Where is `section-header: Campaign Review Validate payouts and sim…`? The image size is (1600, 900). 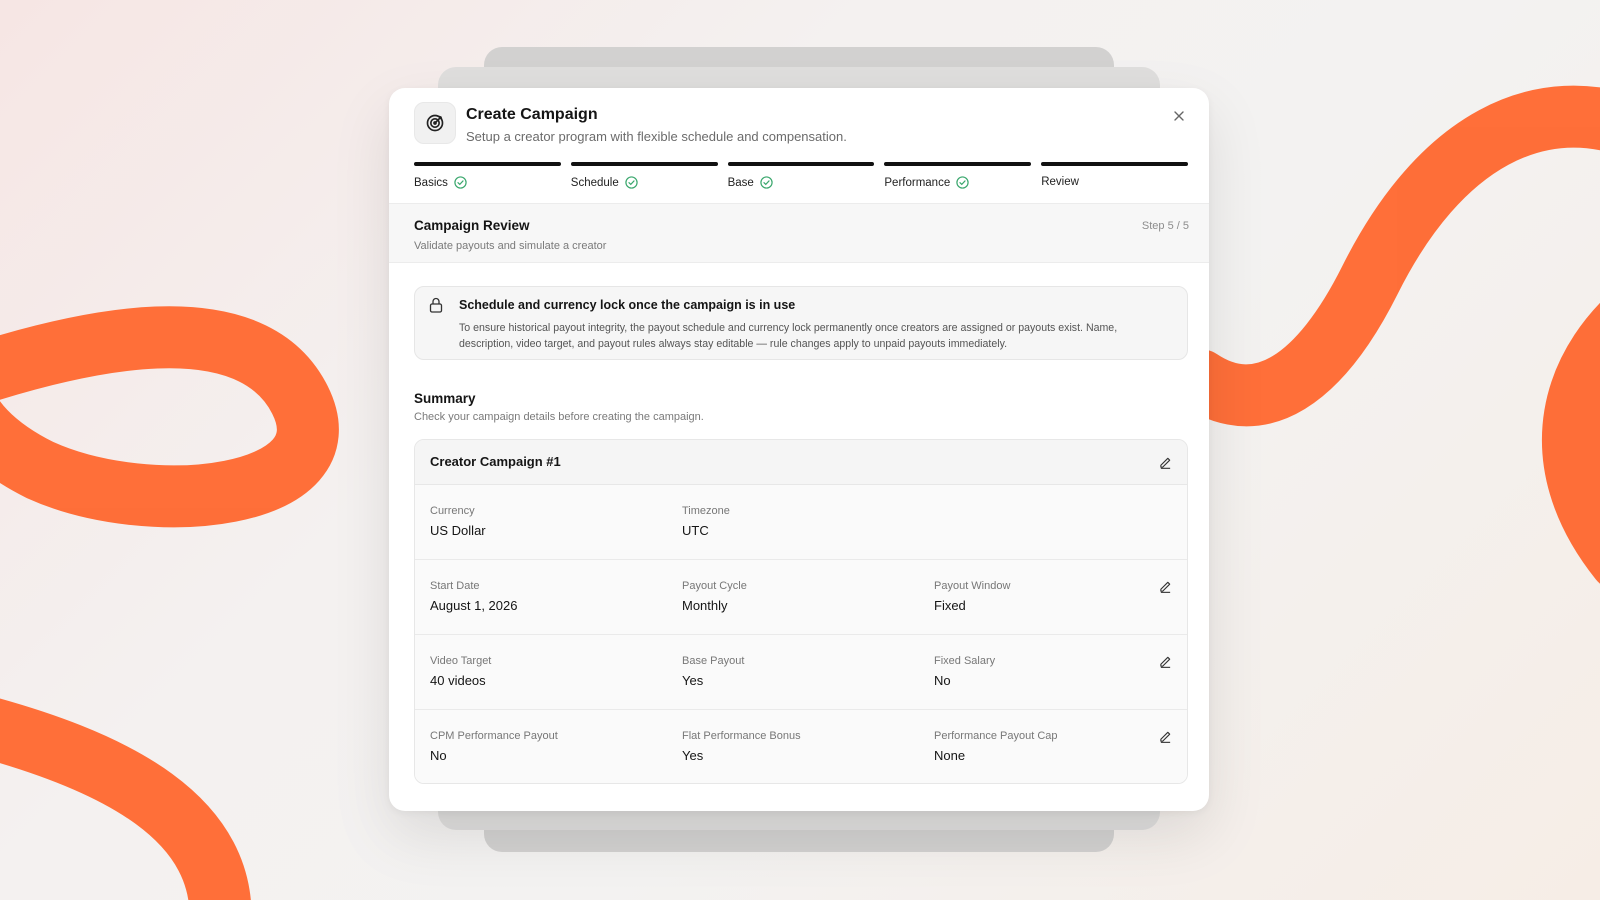
section-header: Campaign Review Validate payouts and sim… is located at coordinates (799, 233).